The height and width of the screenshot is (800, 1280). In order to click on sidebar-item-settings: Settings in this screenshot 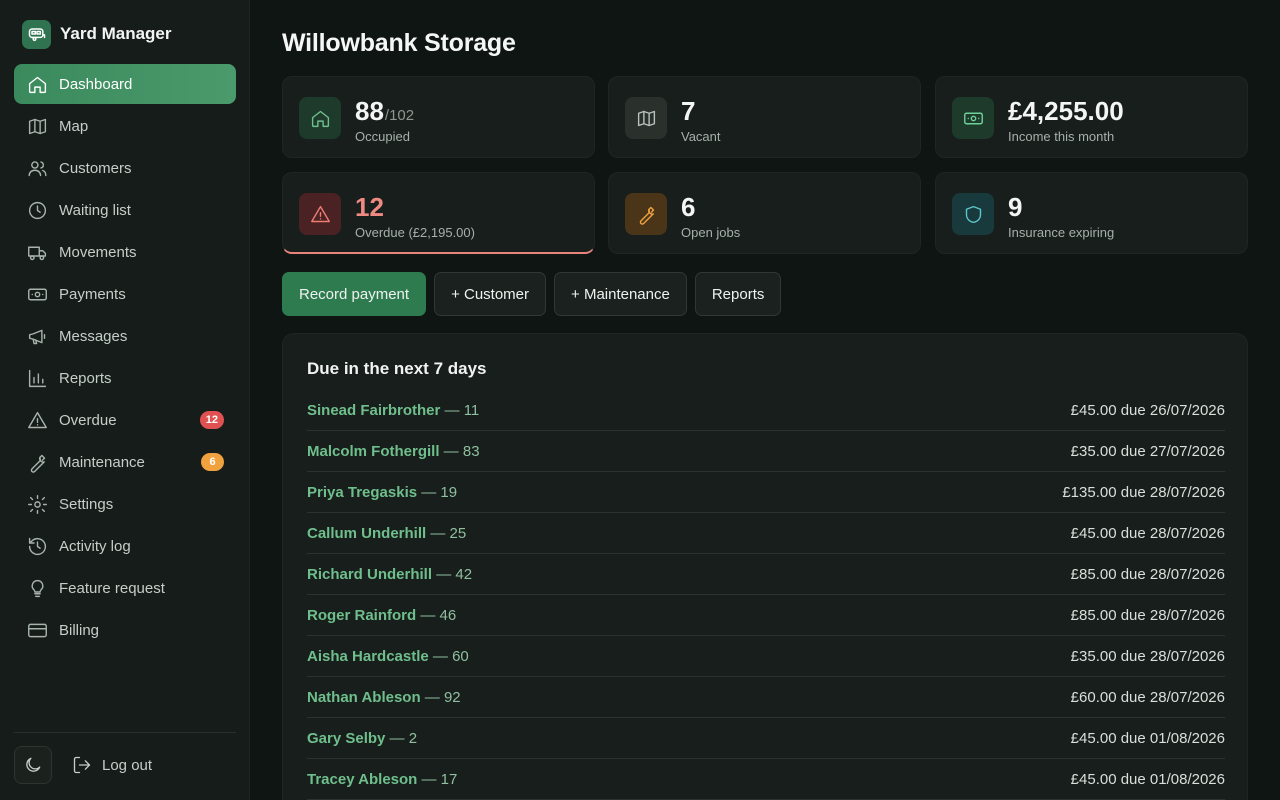, I will do `click(125, 504)`.